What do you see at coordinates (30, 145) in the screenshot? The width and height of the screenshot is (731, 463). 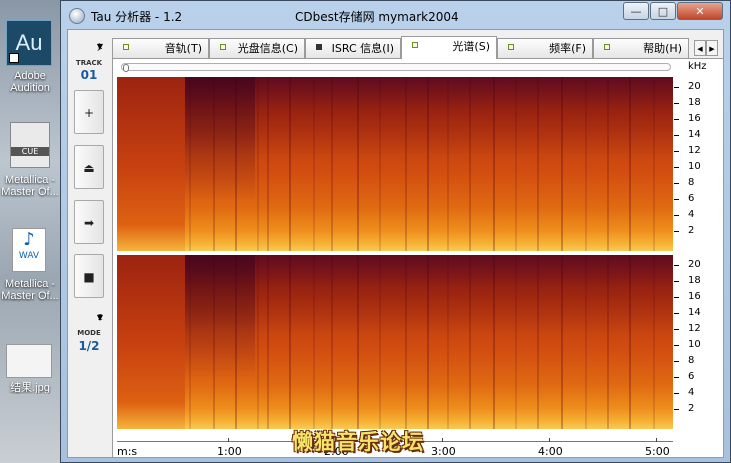 I see `cue-file-icon: CUE` at bounding box center [30, 145].